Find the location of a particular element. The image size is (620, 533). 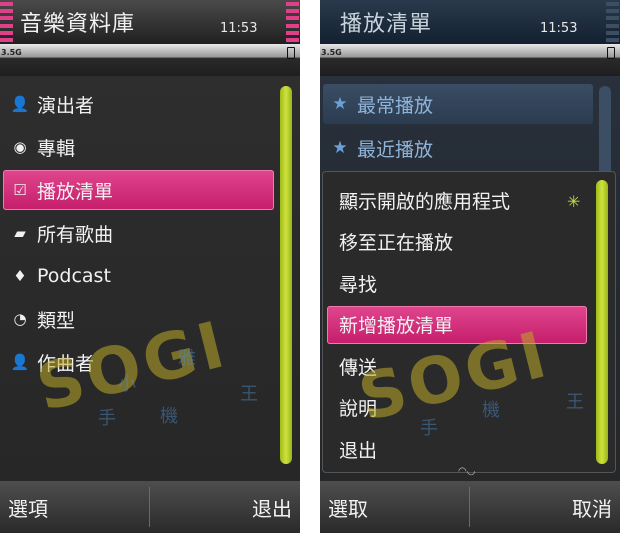

folder-icon: ▰ is located at coordinates (20, 233).